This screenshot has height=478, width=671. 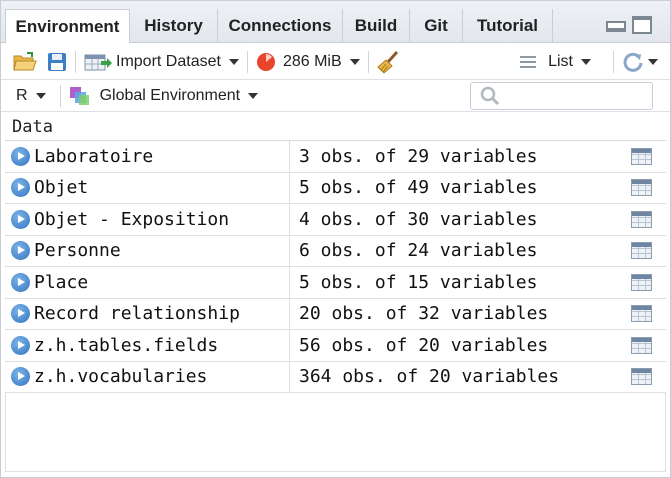 I want to click on save-workspace-button, so click(x=57, y=62).